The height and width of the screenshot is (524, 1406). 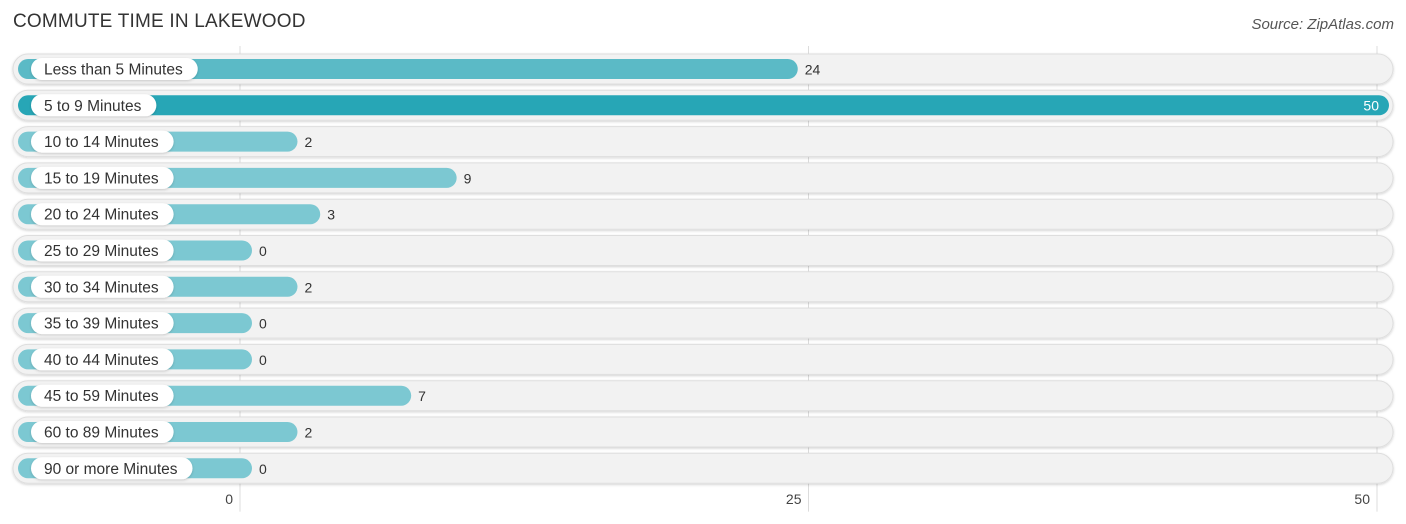 I want to click on category-label: 30 to 34 Minutes, so click(x=101, y=287).